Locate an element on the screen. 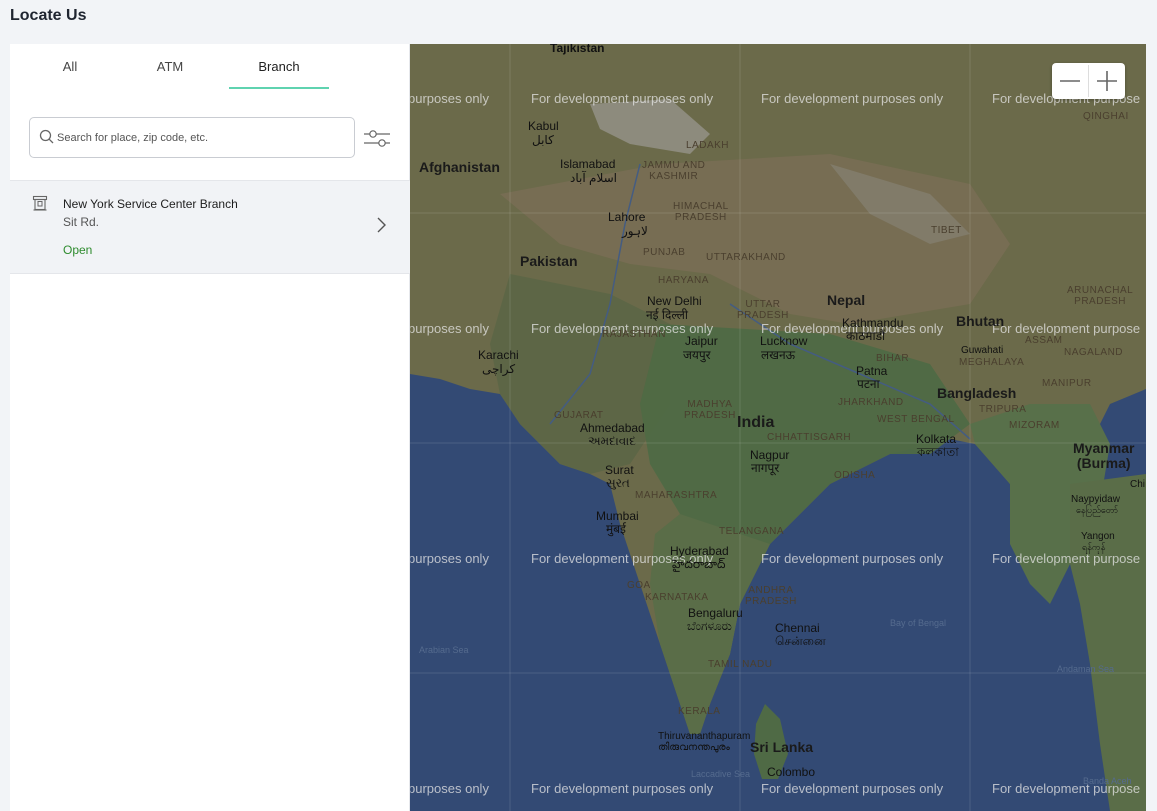 The height and width of the screenshot is (811, 1157). map-label-uttarakhand: UTTARAKHAND is located at coordinates (746, 257).